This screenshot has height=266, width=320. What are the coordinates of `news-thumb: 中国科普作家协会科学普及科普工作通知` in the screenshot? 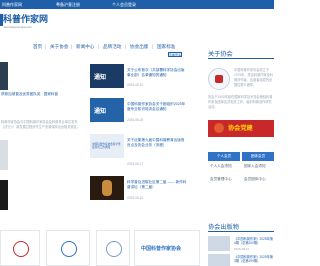 It's located at (107, 146).